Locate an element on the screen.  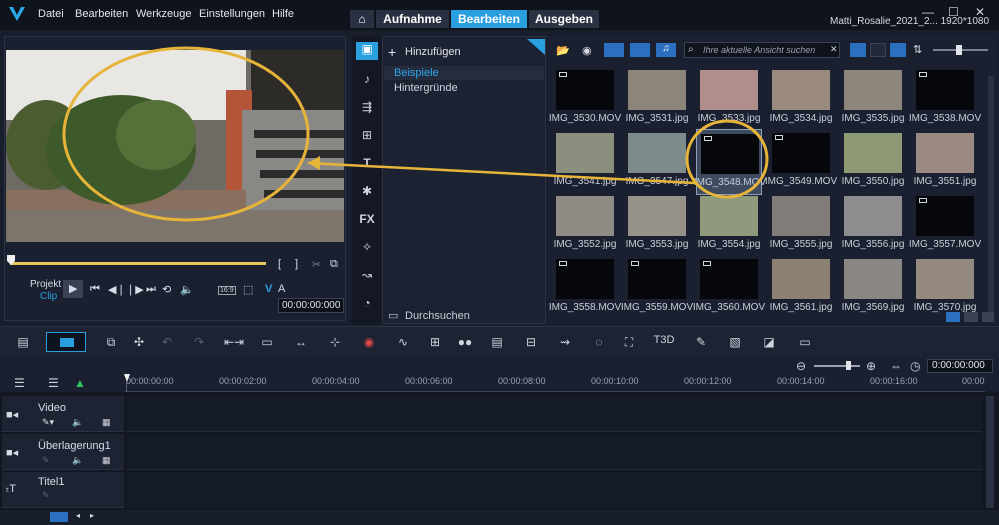
timeline-timecode: 0:00:00:000 is located at coordinates (960, 366).